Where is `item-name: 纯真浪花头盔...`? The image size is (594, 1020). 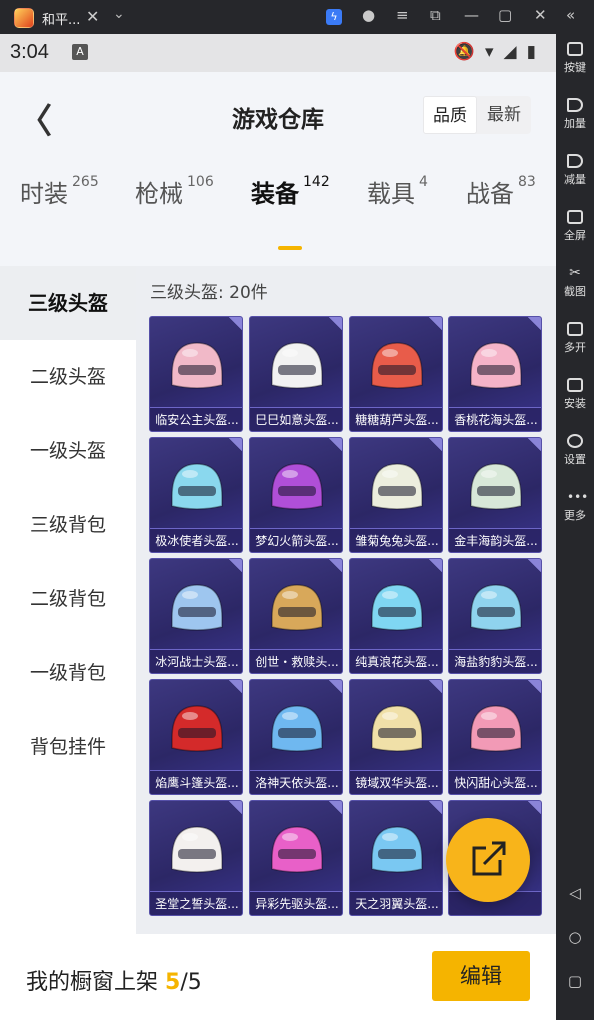 item-name: 纯真浪花头盔... is located at coordinates (396, 661).